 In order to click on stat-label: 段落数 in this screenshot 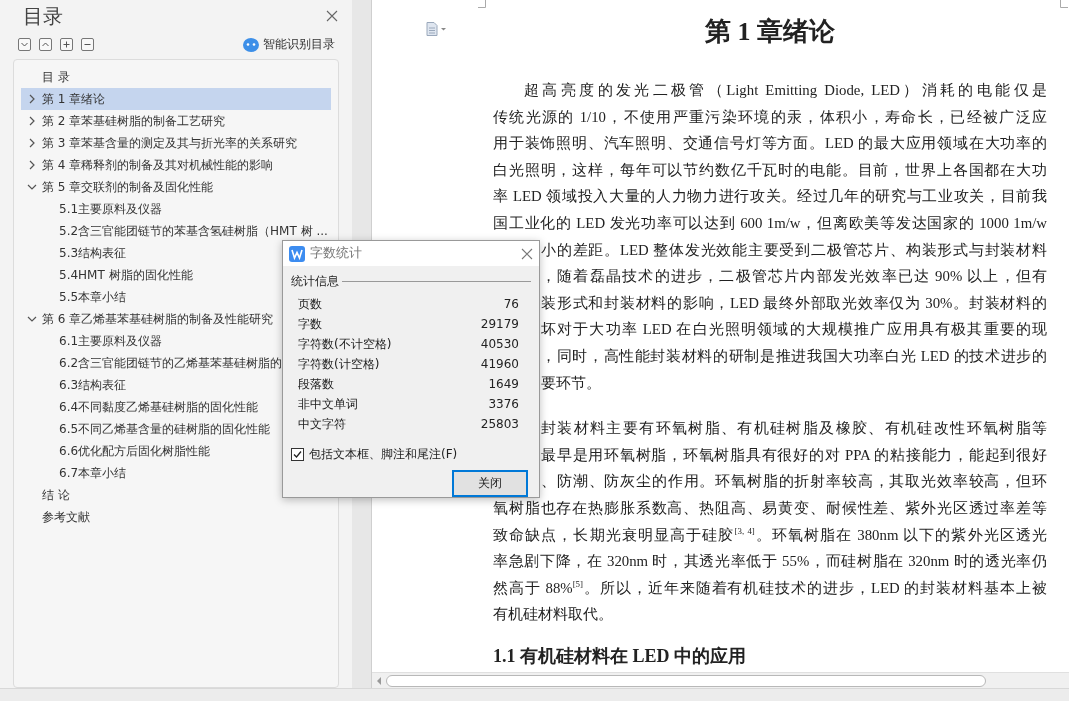, I will do `click(316, 384)`.